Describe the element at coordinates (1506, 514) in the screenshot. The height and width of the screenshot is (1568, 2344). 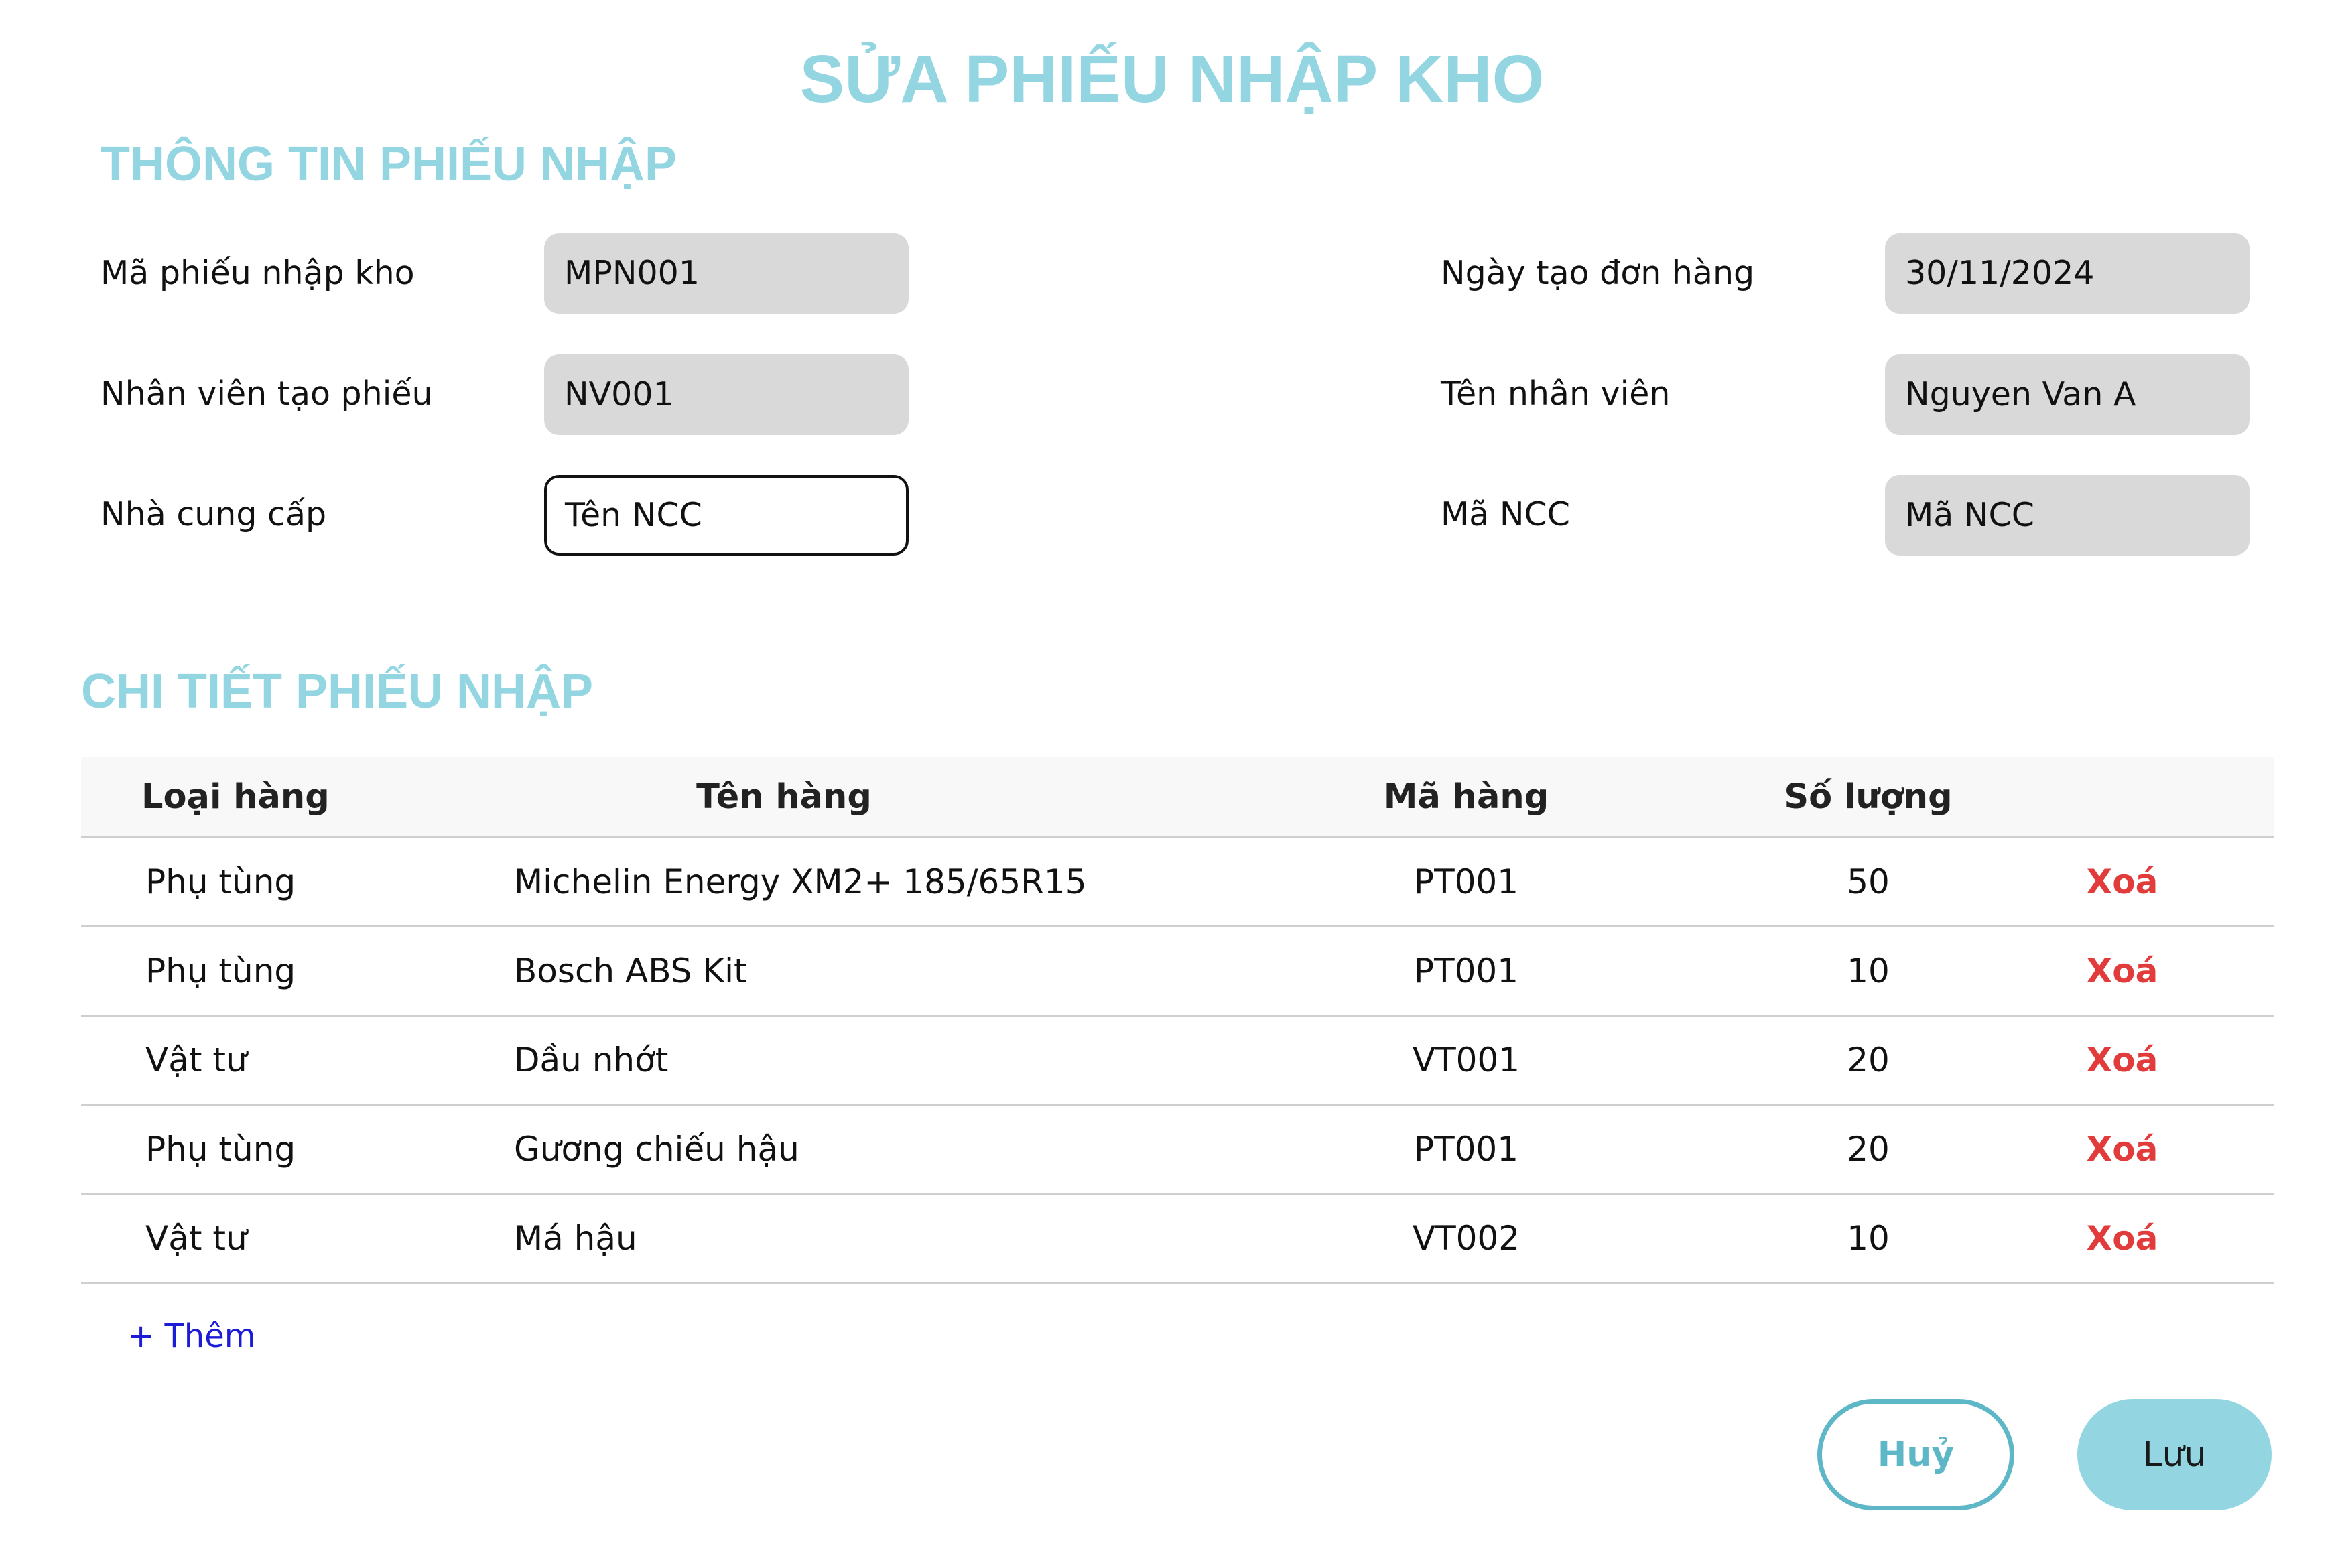
I see `supplier-code-label: Mã NCC` at that location.